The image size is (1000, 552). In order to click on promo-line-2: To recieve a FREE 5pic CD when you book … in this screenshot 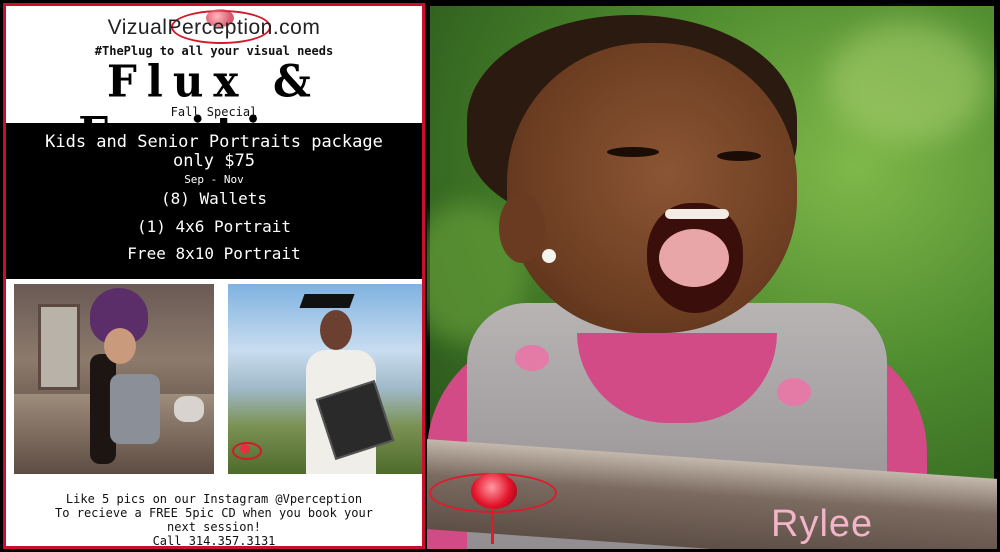, I will do `click(214, 513)`.